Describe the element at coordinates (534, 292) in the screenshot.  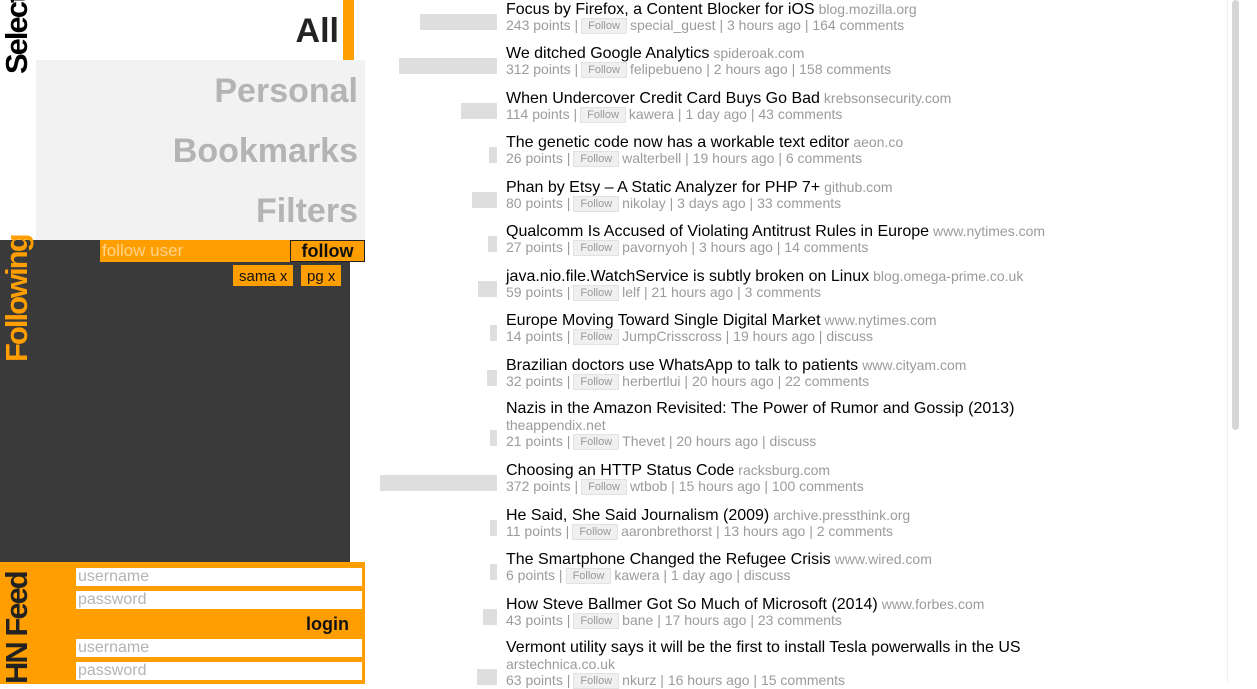
I see `story-points: 59 points` at that location.